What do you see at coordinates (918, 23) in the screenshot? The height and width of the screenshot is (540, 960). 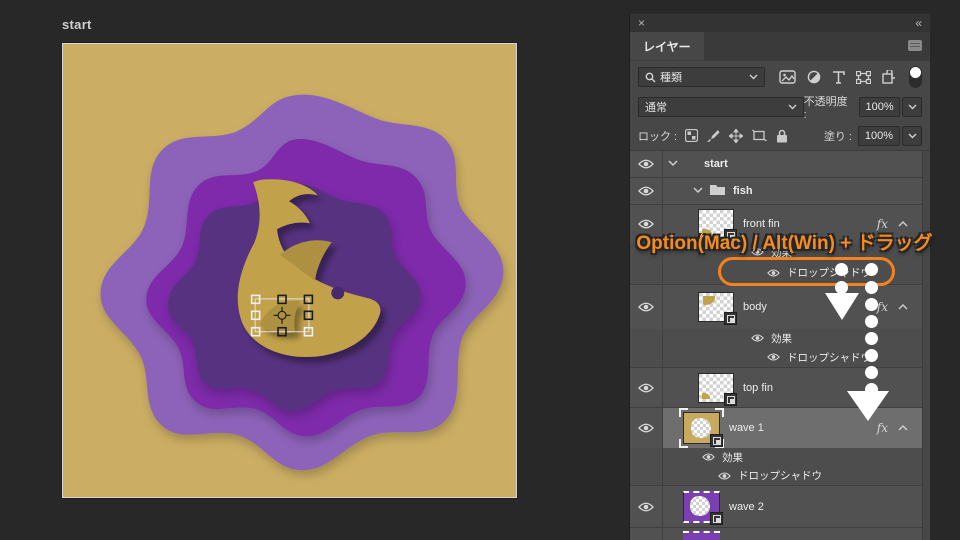 I see `collapse-panel-icon: «` at bounding box center [918, 23].